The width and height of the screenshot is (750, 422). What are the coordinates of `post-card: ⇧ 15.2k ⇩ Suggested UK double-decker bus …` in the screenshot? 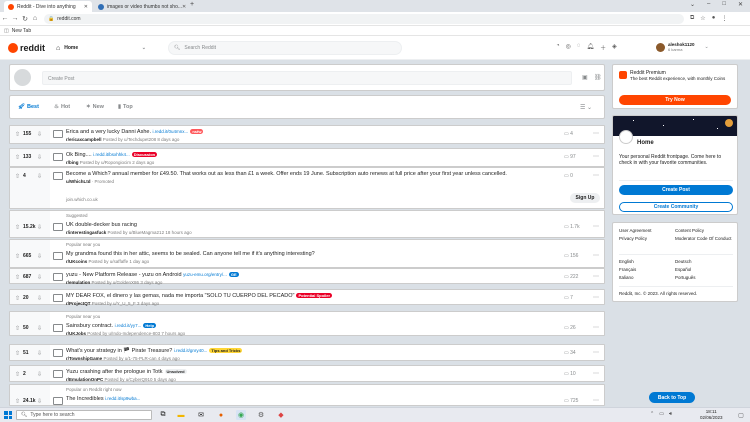 It's located at (307, 224).